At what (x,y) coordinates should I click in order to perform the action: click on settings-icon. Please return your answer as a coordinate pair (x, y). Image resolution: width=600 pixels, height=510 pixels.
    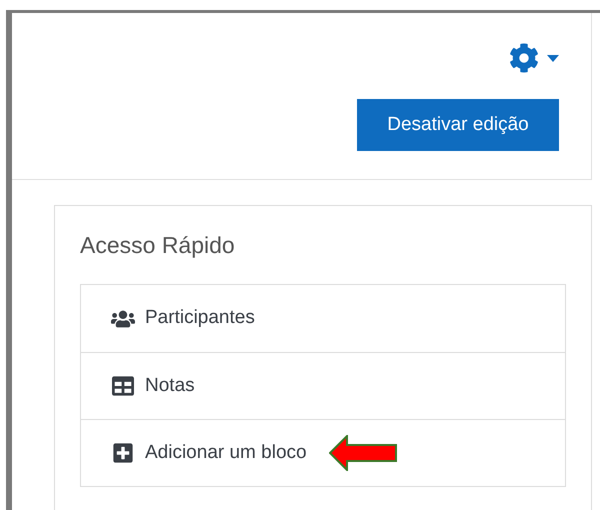
    Looking at the image, I should click on (524, 58).